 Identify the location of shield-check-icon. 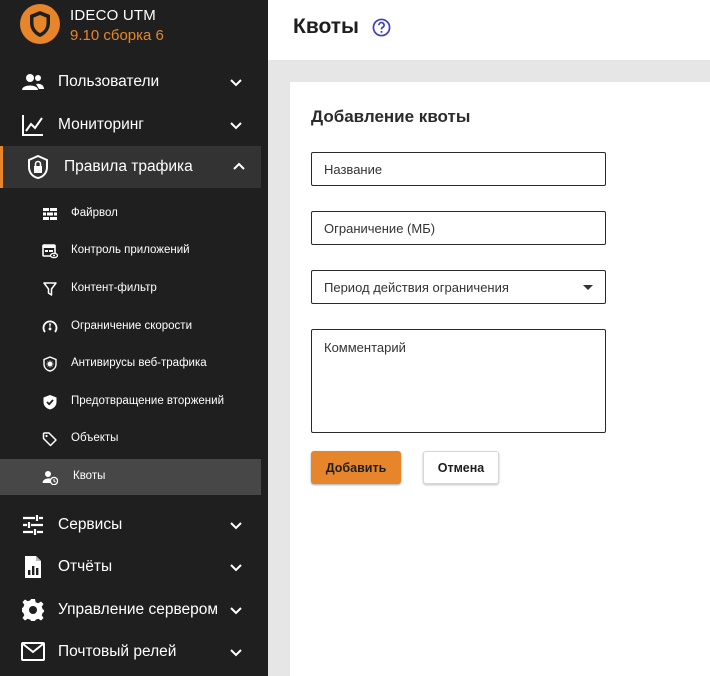
(50, 402).